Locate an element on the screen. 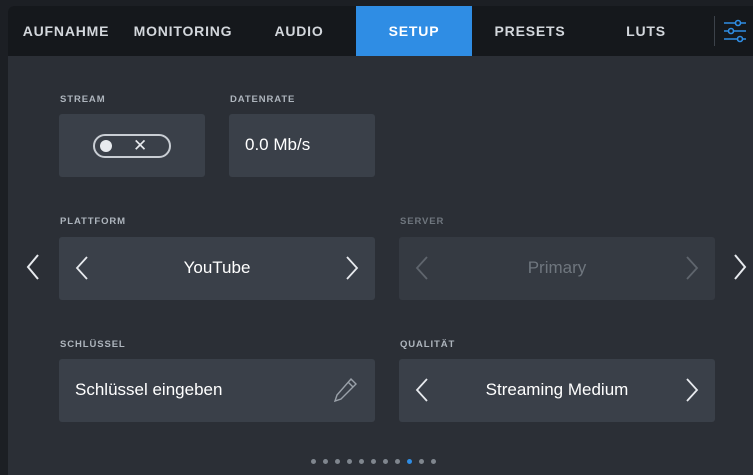 The width and height of the screenshot is (753, 475). qualitaet-label: QUALITÄT is located at coordinates (428, 344).